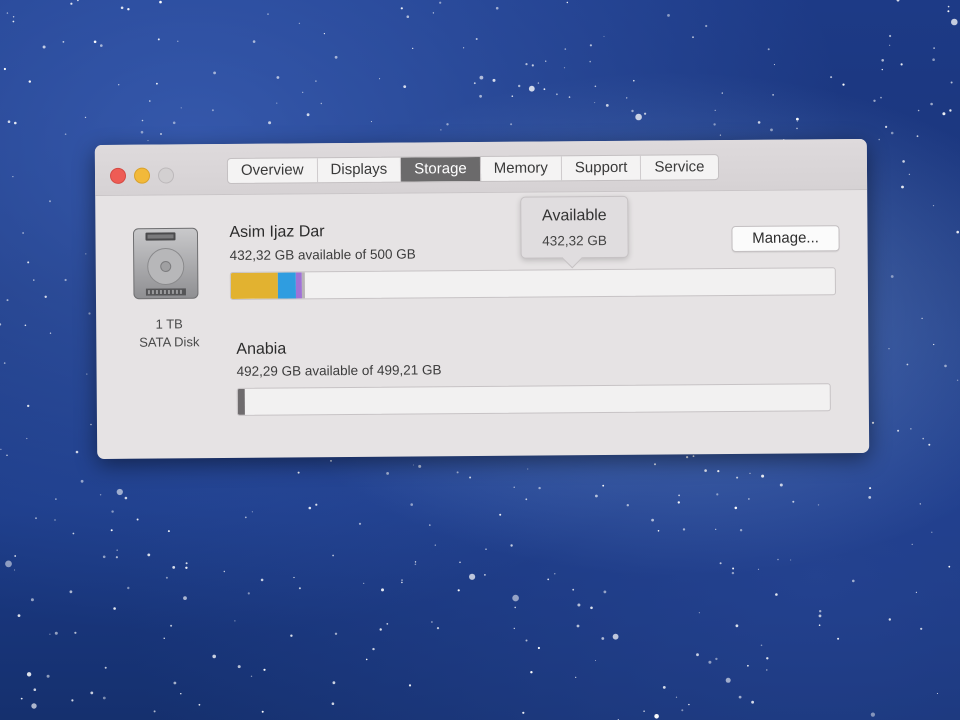 The height and width of the screenshot is (720, 960). Describe the element at coordinates (532, 283) in the screenshot. I see `volume-1-usage-bar` at that location.